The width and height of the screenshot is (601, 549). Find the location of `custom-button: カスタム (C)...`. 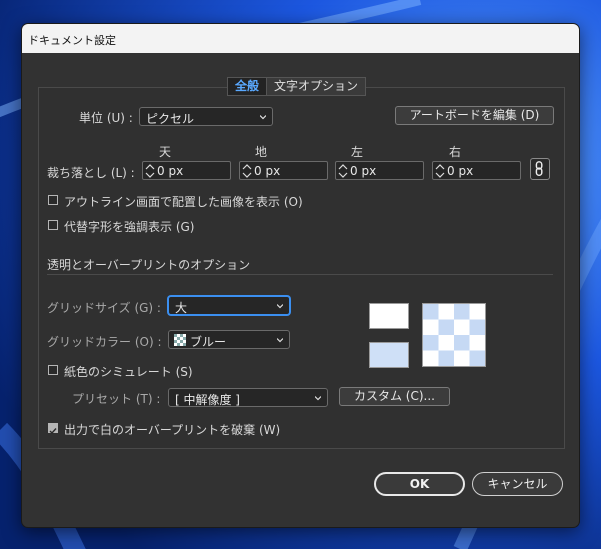

custom-button: カスタム (C)... is located at coordinates (394, 396).